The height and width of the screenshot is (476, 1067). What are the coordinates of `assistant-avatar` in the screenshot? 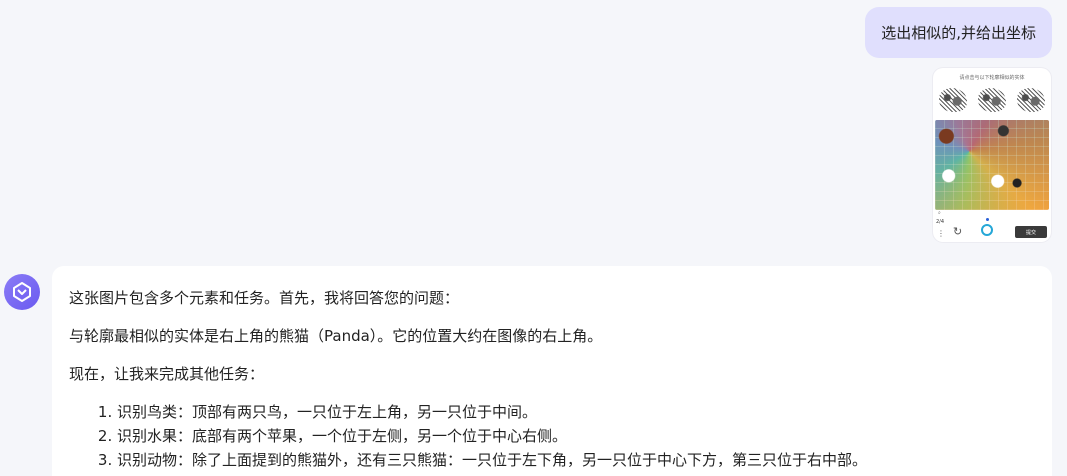 It's located at (22, 292).